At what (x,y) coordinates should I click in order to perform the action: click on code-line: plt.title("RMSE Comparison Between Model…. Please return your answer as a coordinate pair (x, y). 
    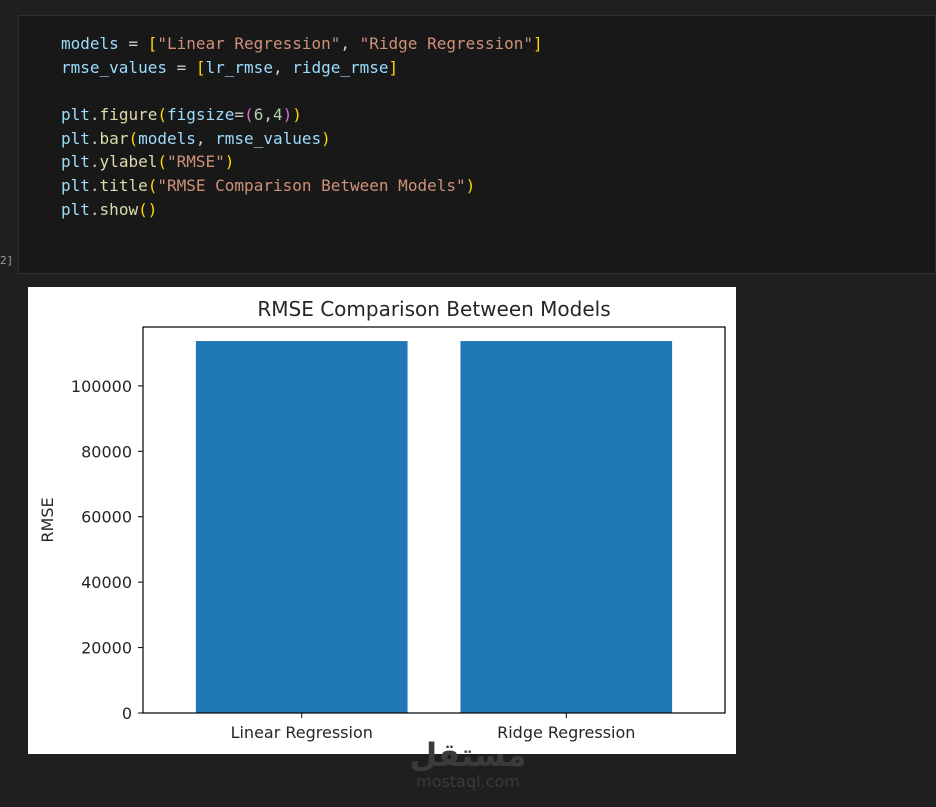
    Looking at the image, I should click on (302, 186).